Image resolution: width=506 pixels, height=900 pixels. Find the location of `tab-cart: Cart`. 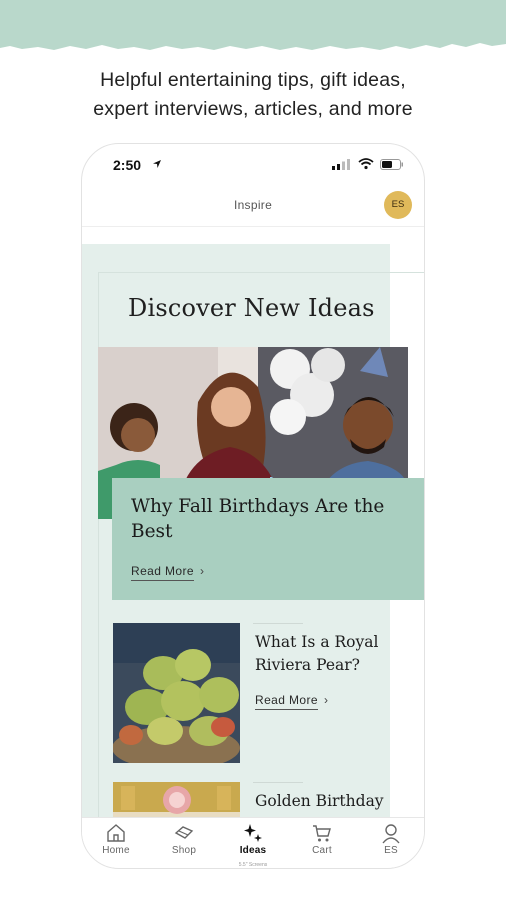

tab-cart: Cart is located at coordinates (322, 839).